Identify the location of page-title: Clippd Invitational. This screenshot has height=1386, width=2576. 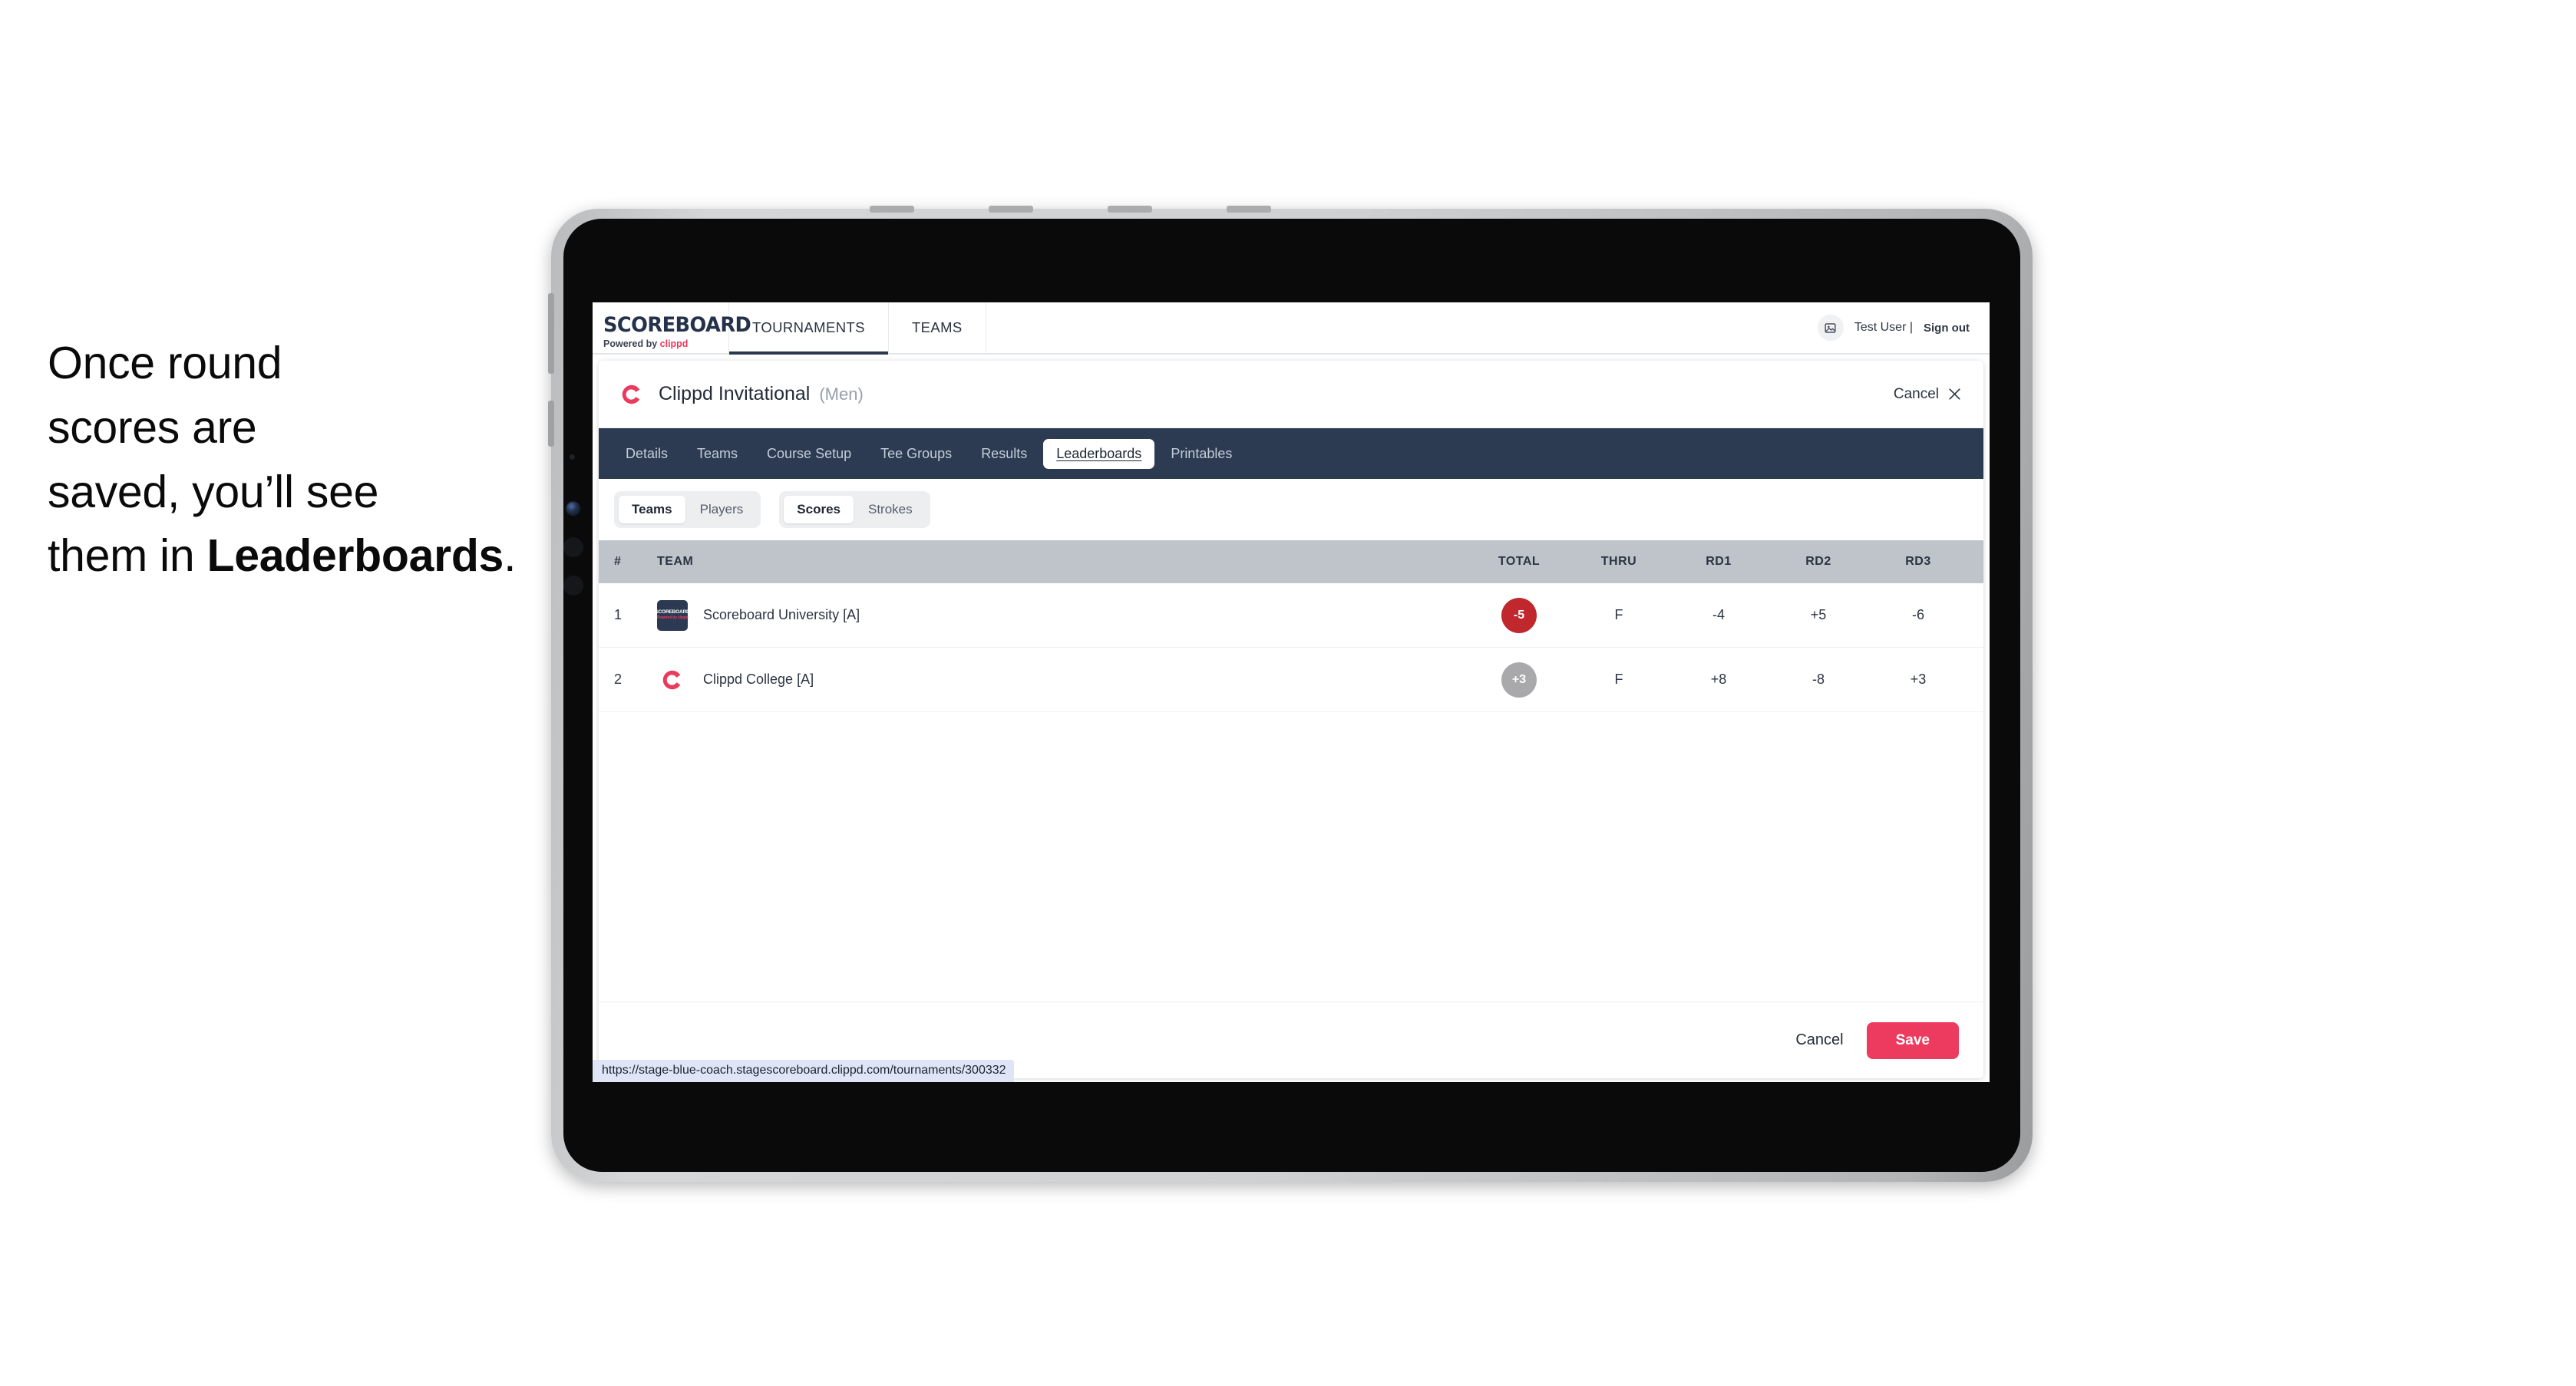
(735, 393).